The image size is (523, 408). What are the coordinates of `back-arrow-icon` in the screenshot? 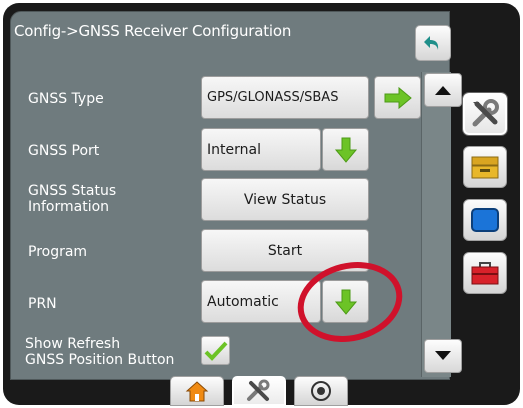 It's located at (431, 43).